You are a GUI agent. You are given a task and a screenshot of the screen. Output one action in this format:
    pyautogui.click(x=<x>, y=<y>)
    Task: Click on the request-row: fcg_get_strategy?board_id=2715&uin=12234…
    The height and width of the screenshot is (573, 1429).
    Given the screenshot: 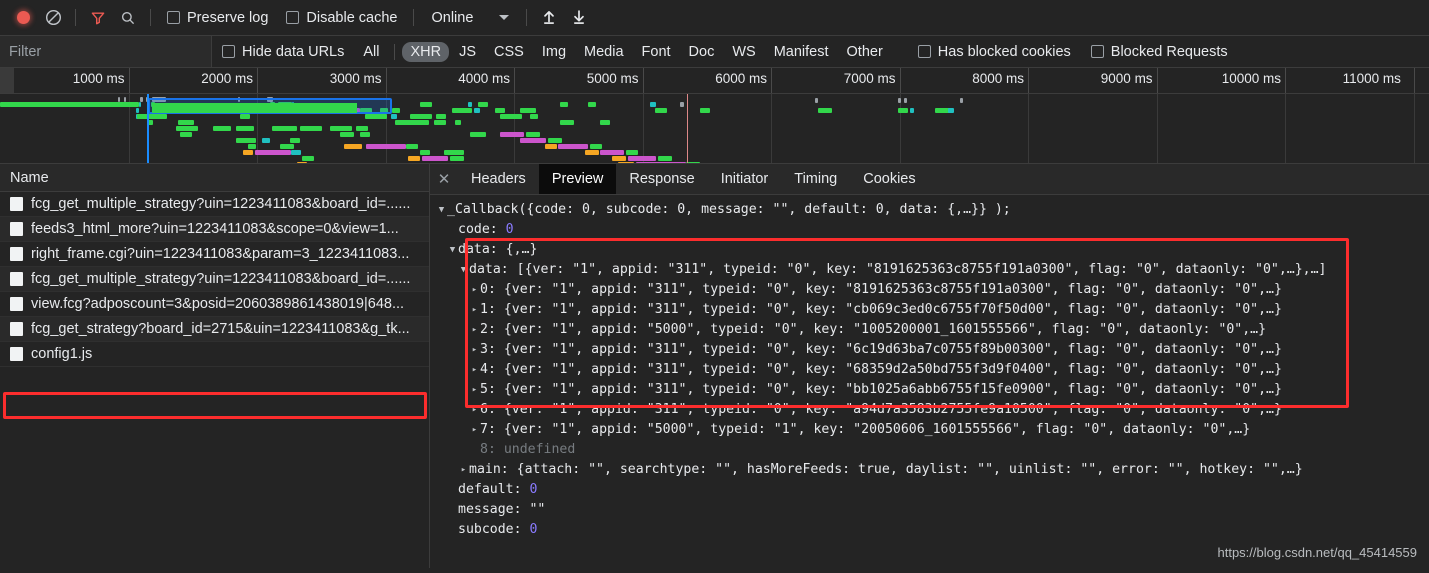 What is the action you would take?
    pyautogui.click(x=214, y=329)
    